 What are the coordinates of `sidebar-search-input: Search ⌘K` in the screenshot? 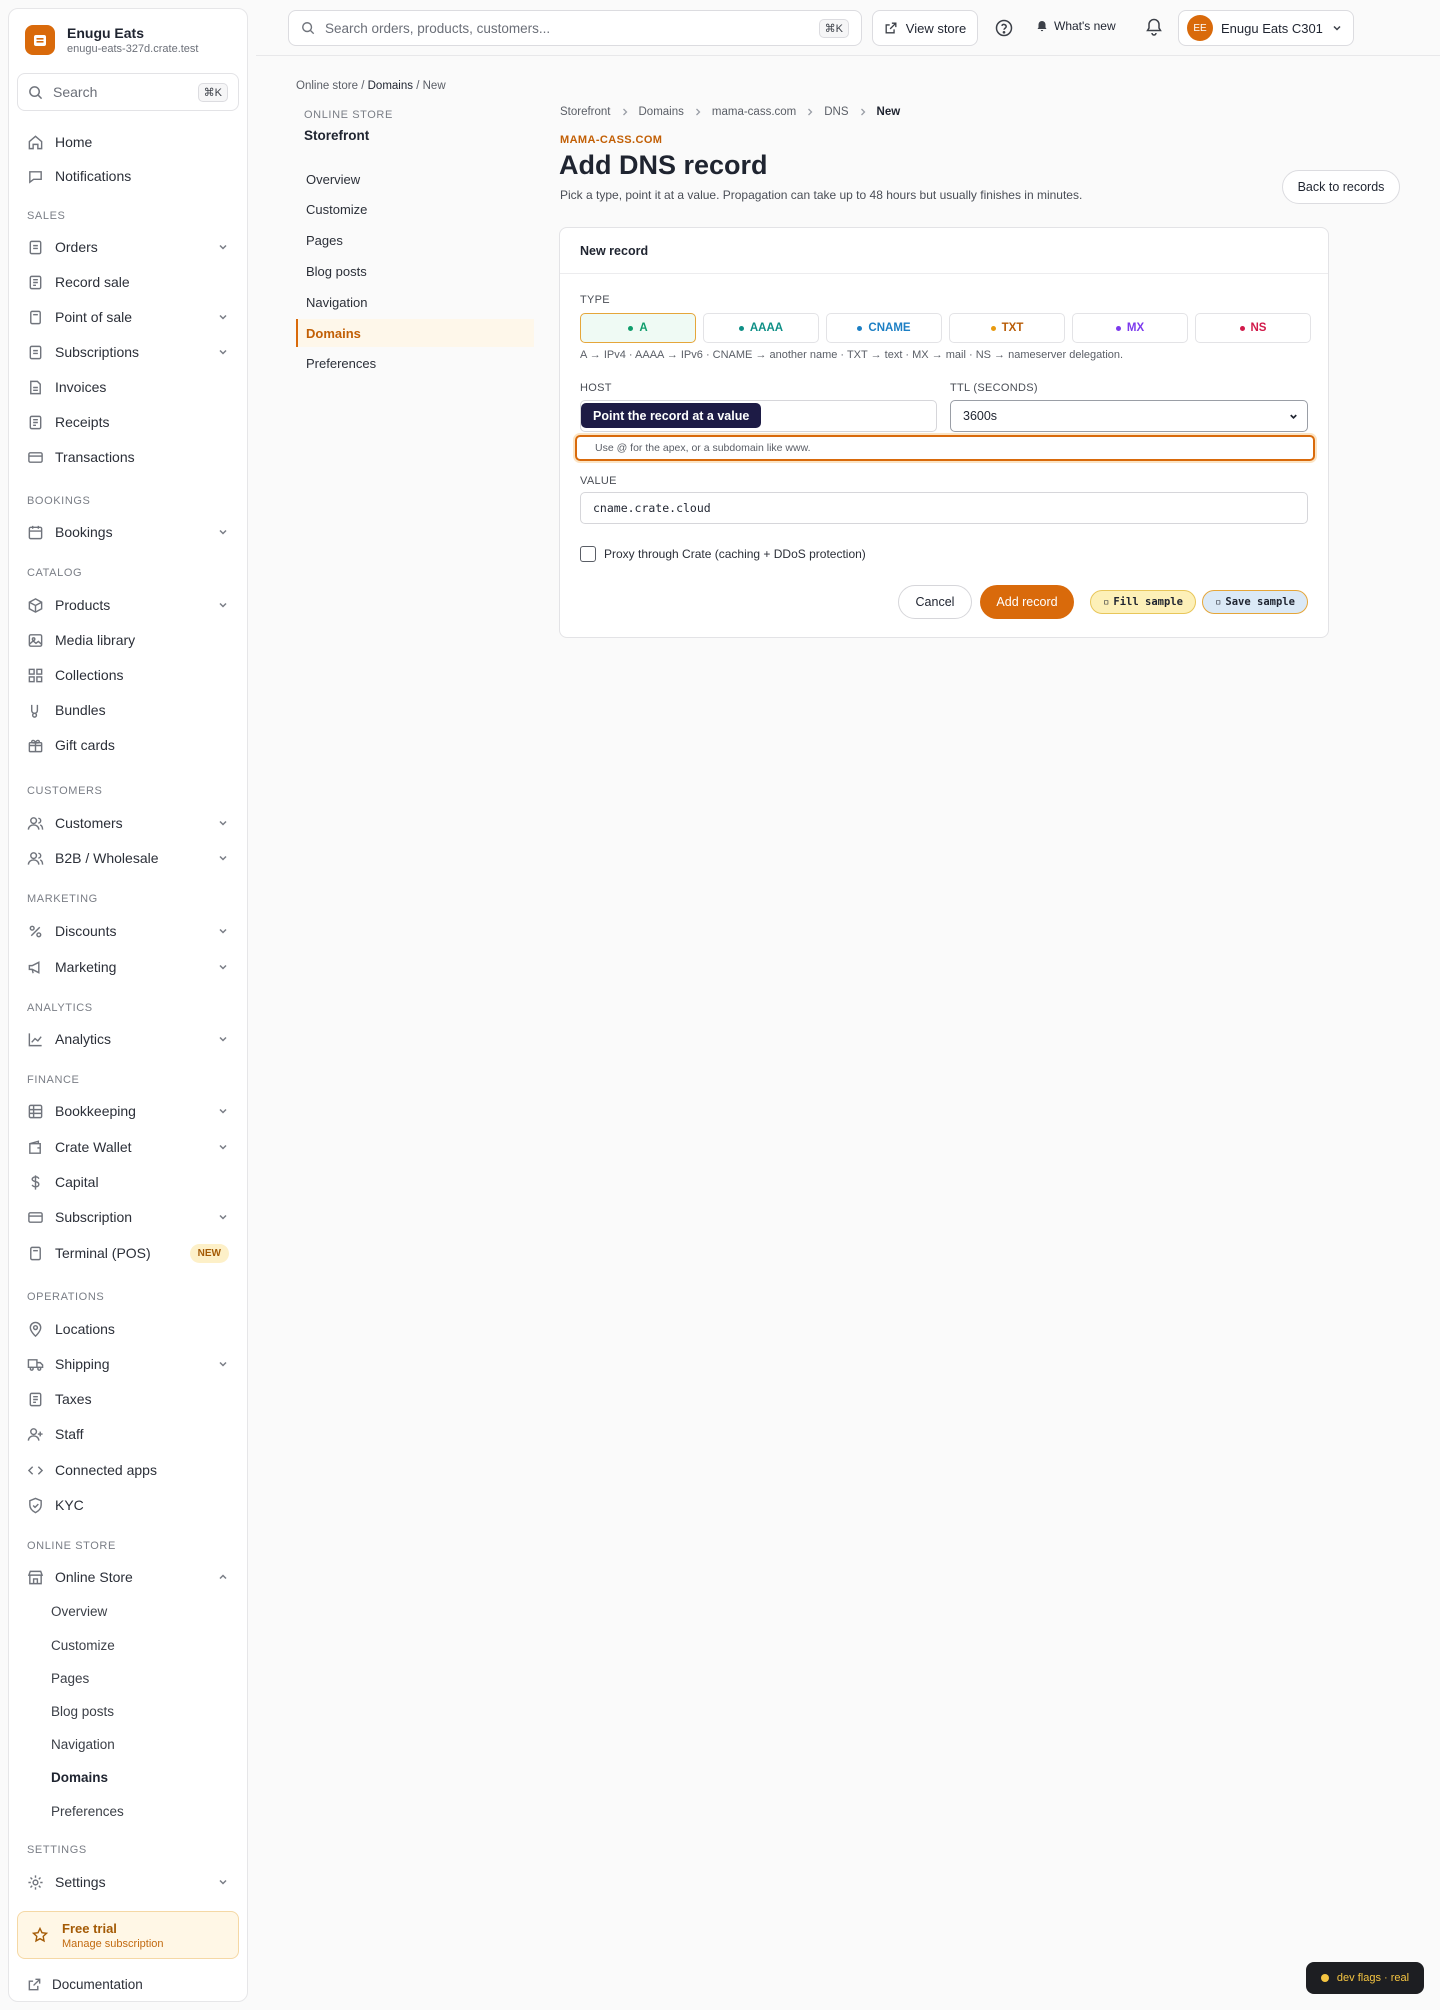 It's located at (128, 92).